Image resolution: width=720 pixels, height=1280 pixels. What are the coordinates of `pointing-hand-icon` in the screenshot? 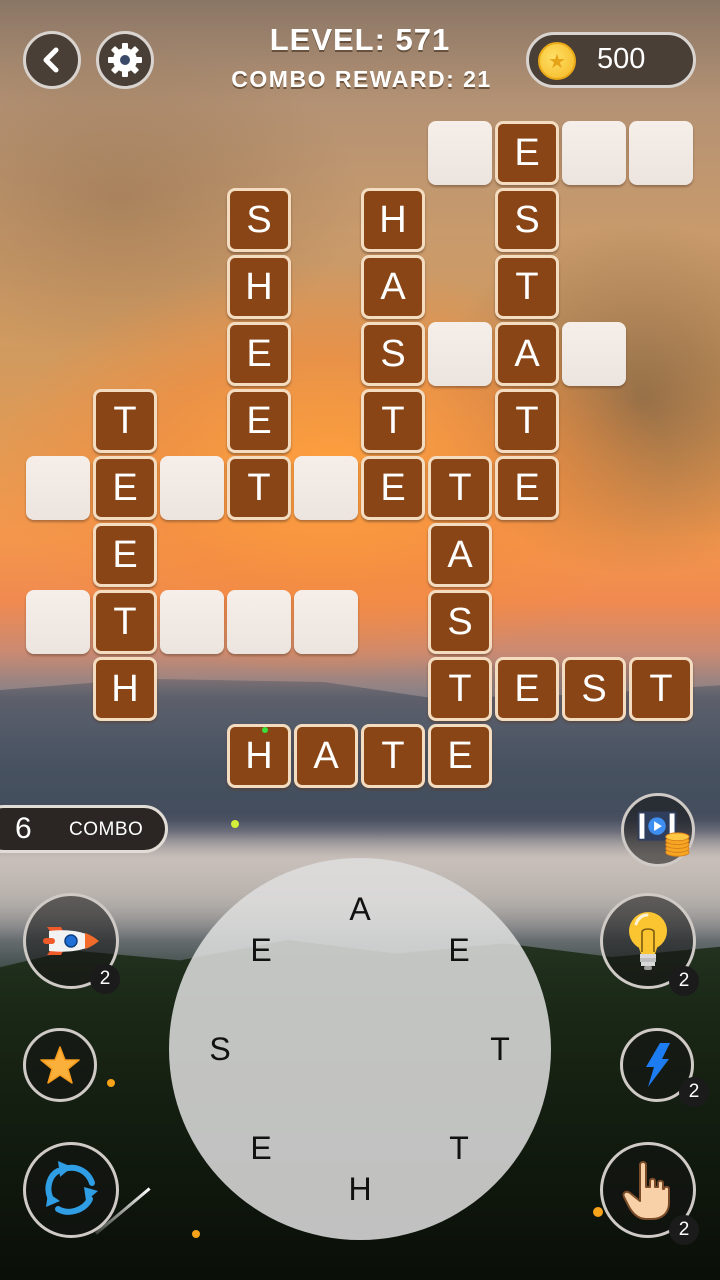 It's located at (646, 1190).